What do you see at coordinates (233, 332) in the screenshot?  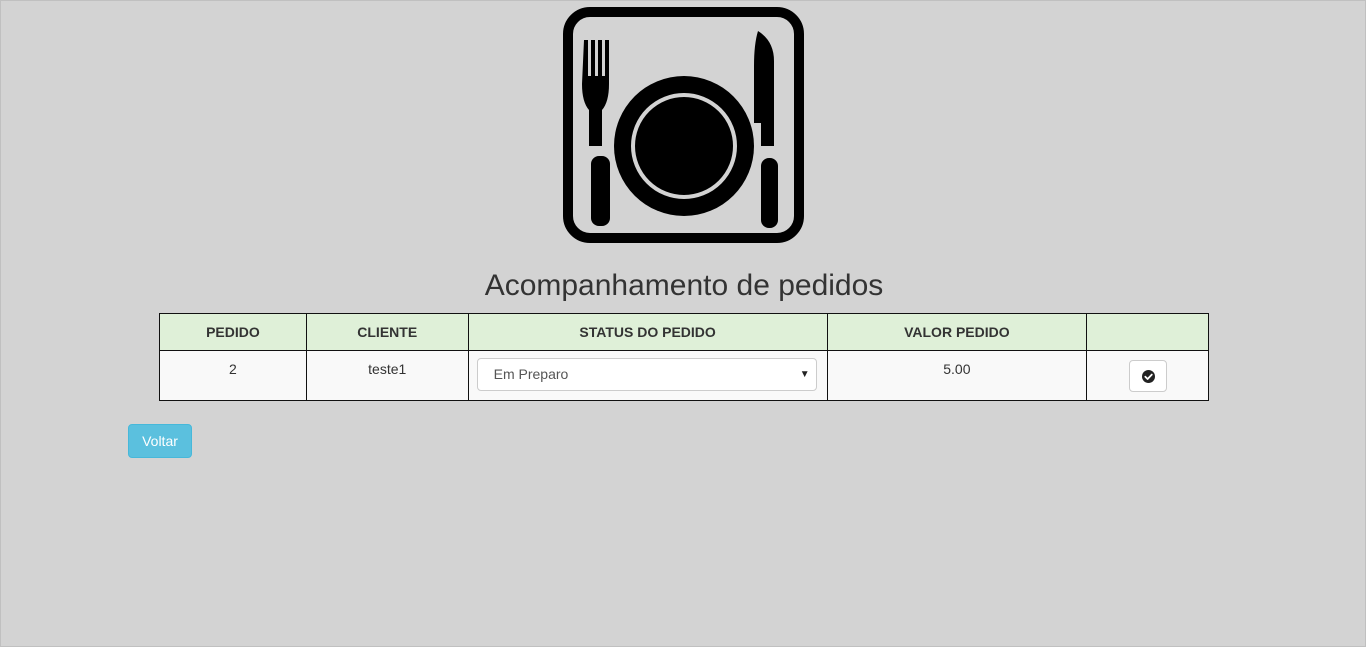 I see `column-header-pedido: PEDIDO` at bounding box center [233, 332].